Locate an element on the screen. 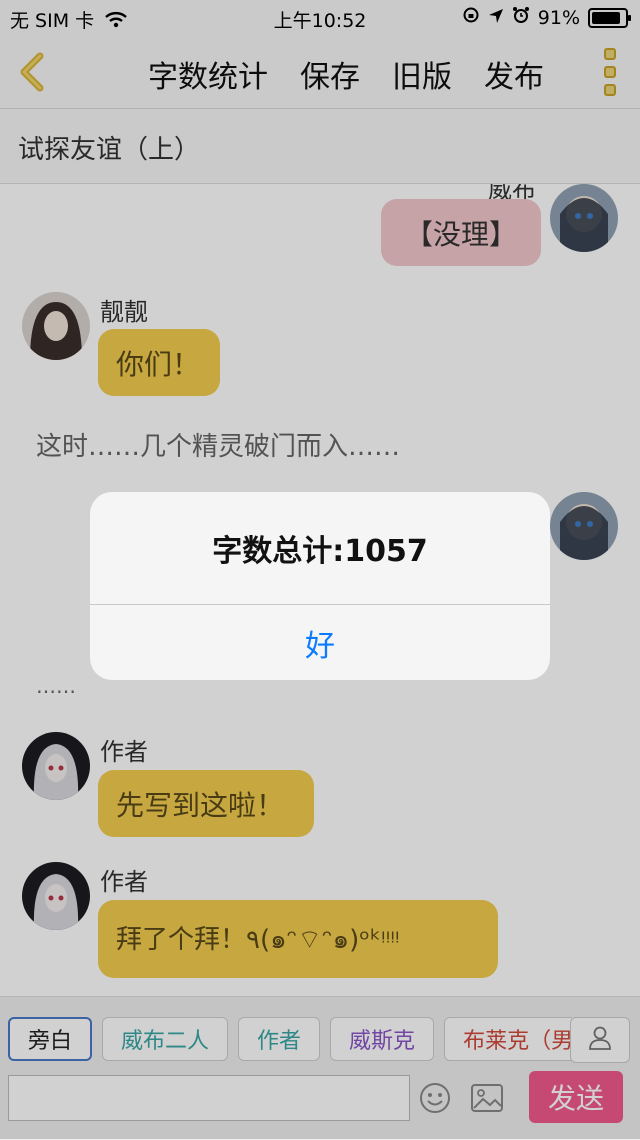 The width and height of the screenshot is (640, 1140). add-role-button is located at coordinates (600, 1040).